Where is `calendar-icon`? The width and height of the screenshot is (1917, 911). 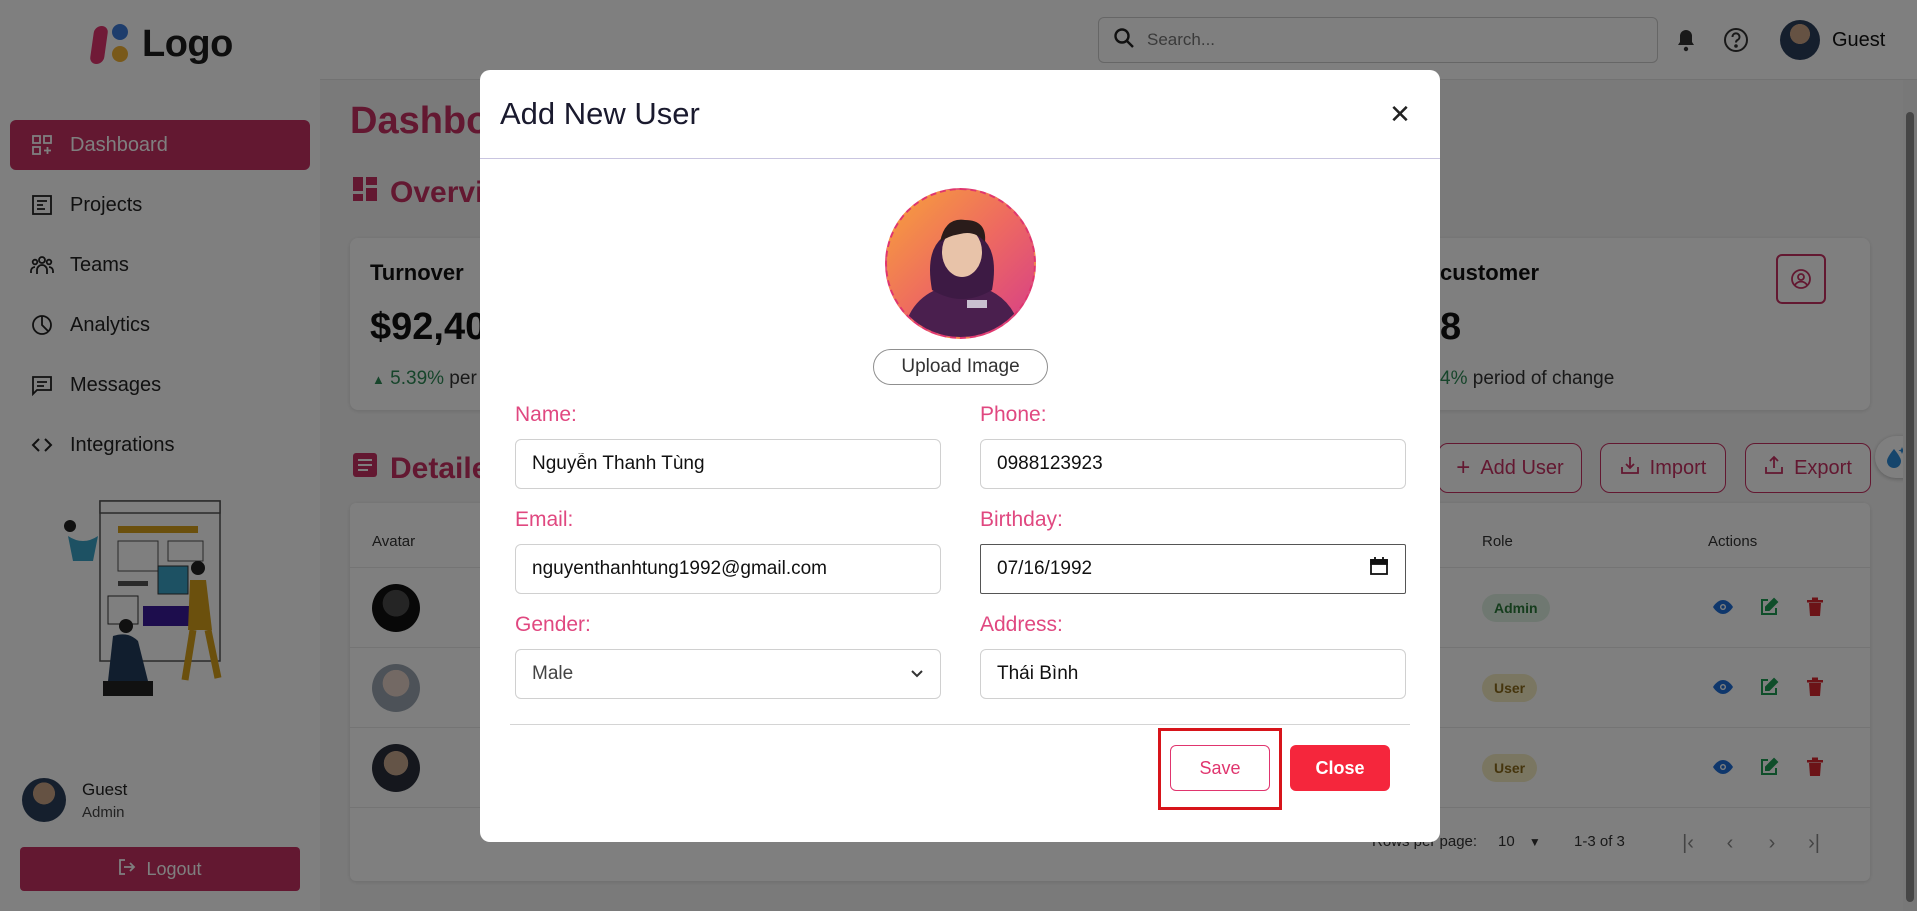
calendar-icon is located at coordinates (1379, 569).